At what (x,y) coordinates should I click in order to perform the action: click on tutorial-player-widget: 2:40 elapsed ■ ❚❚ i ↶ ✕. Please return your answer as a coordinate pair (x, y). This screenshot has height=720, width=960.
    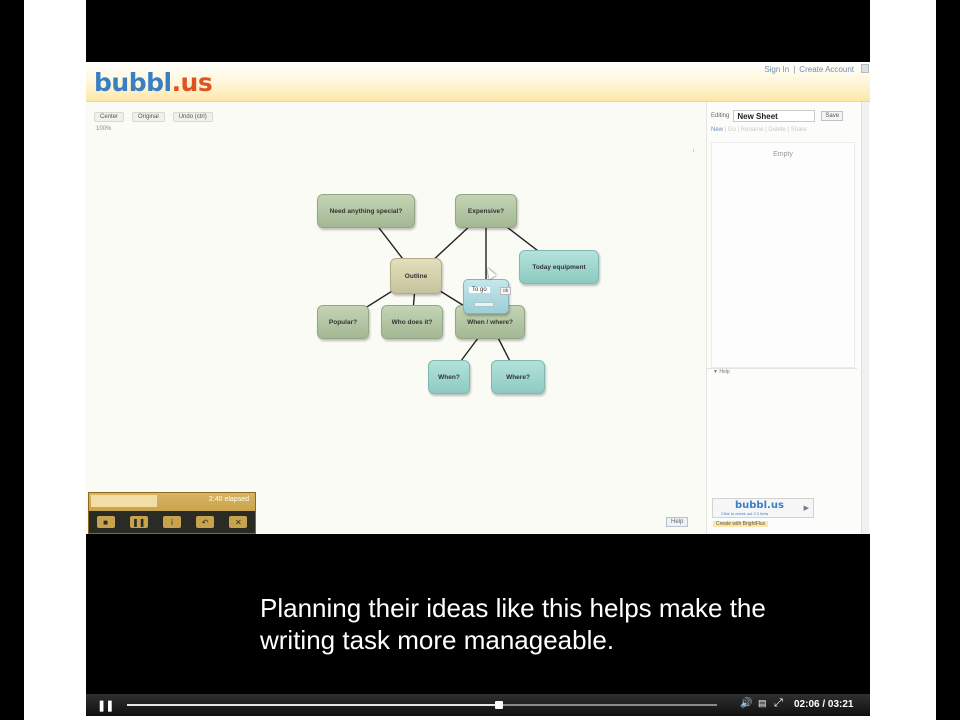
    Looking at the image, I should click on (172, 513).